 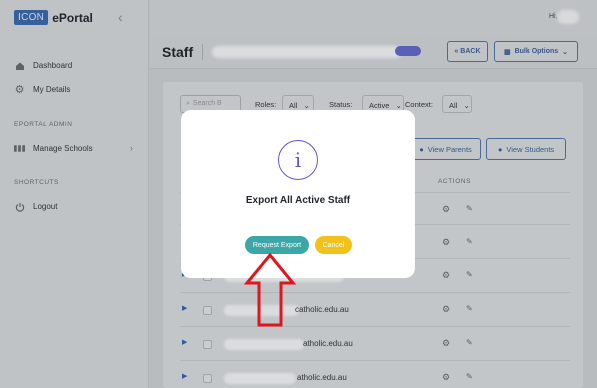 I want to click on bulk-options-label: Bulk Options, so click(x=536, y=51).